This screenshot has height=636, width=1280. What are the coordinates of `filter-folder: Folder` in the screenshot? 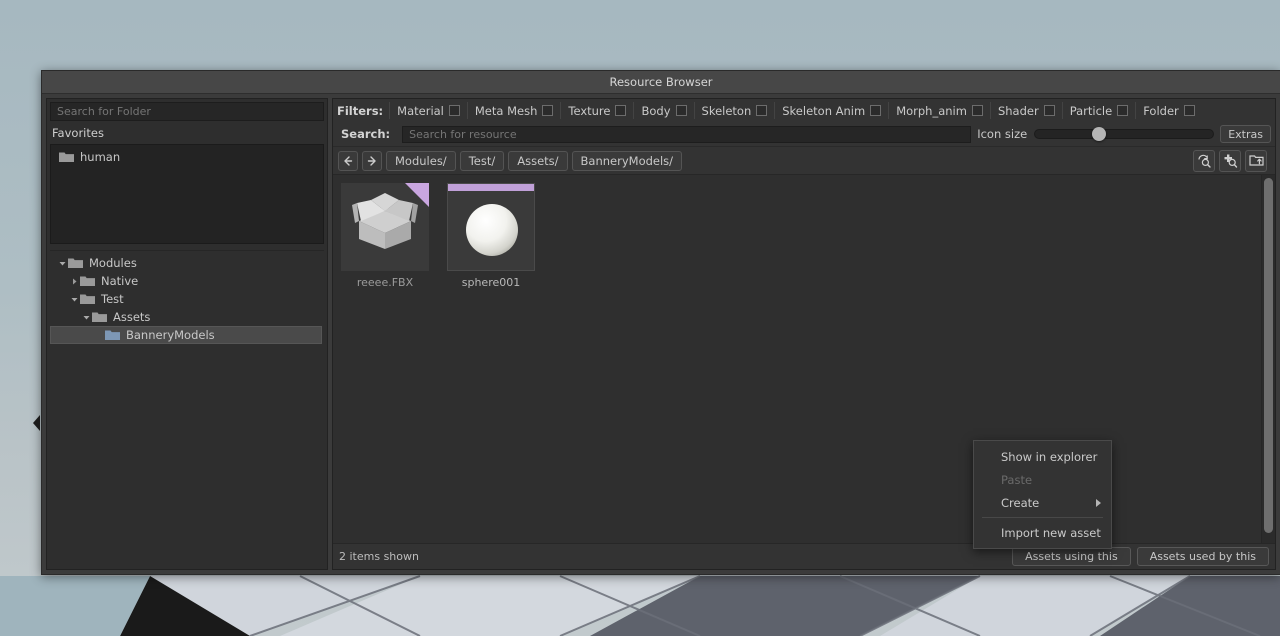 It's located at (1168, 110).